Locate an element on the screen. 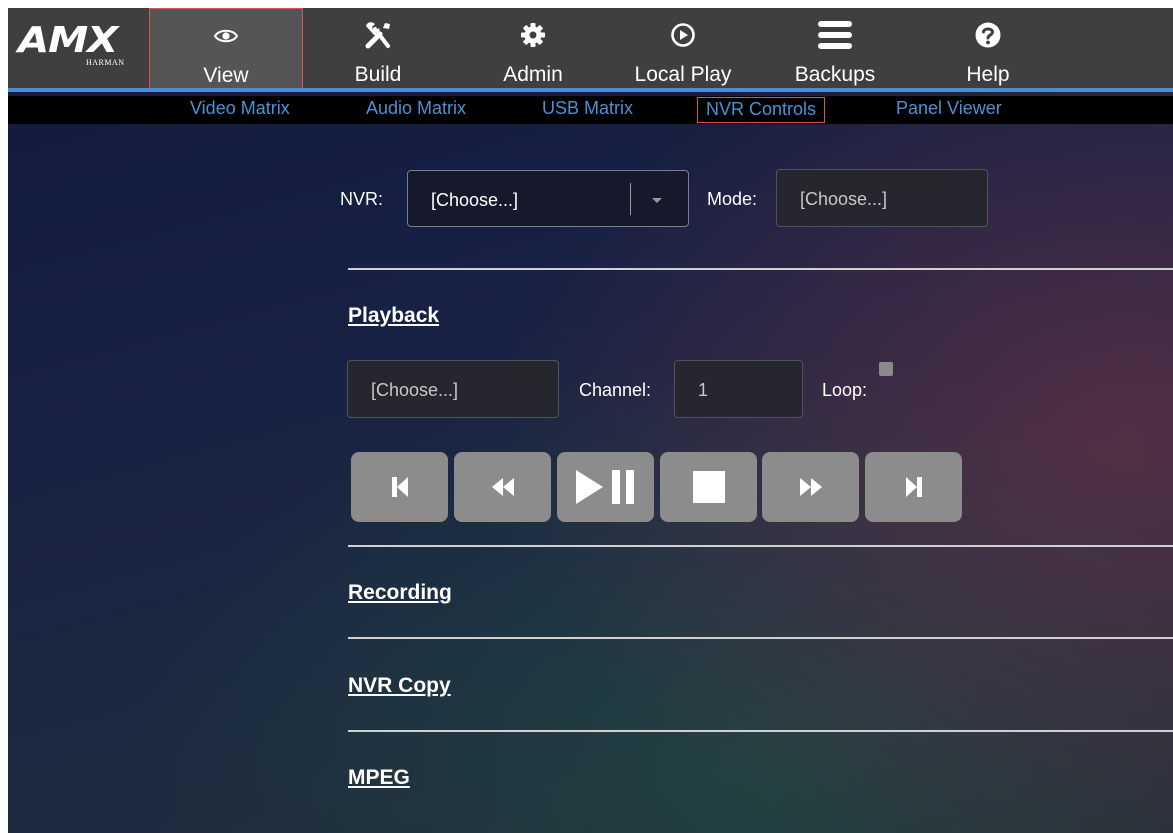  nav-item-label: Help is located at coordinates (988, 74).